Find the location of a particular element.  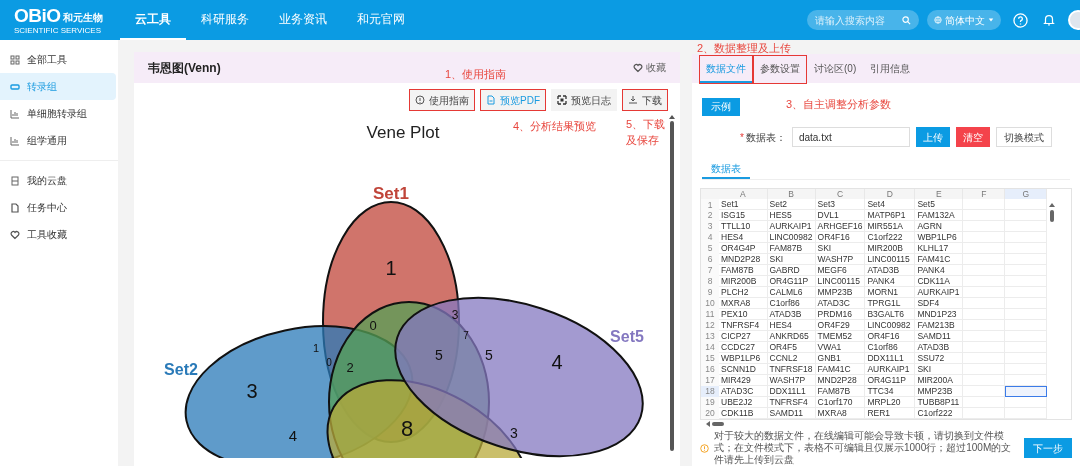

table-cell: B3GALT6 is located at coordinates (889, 314).